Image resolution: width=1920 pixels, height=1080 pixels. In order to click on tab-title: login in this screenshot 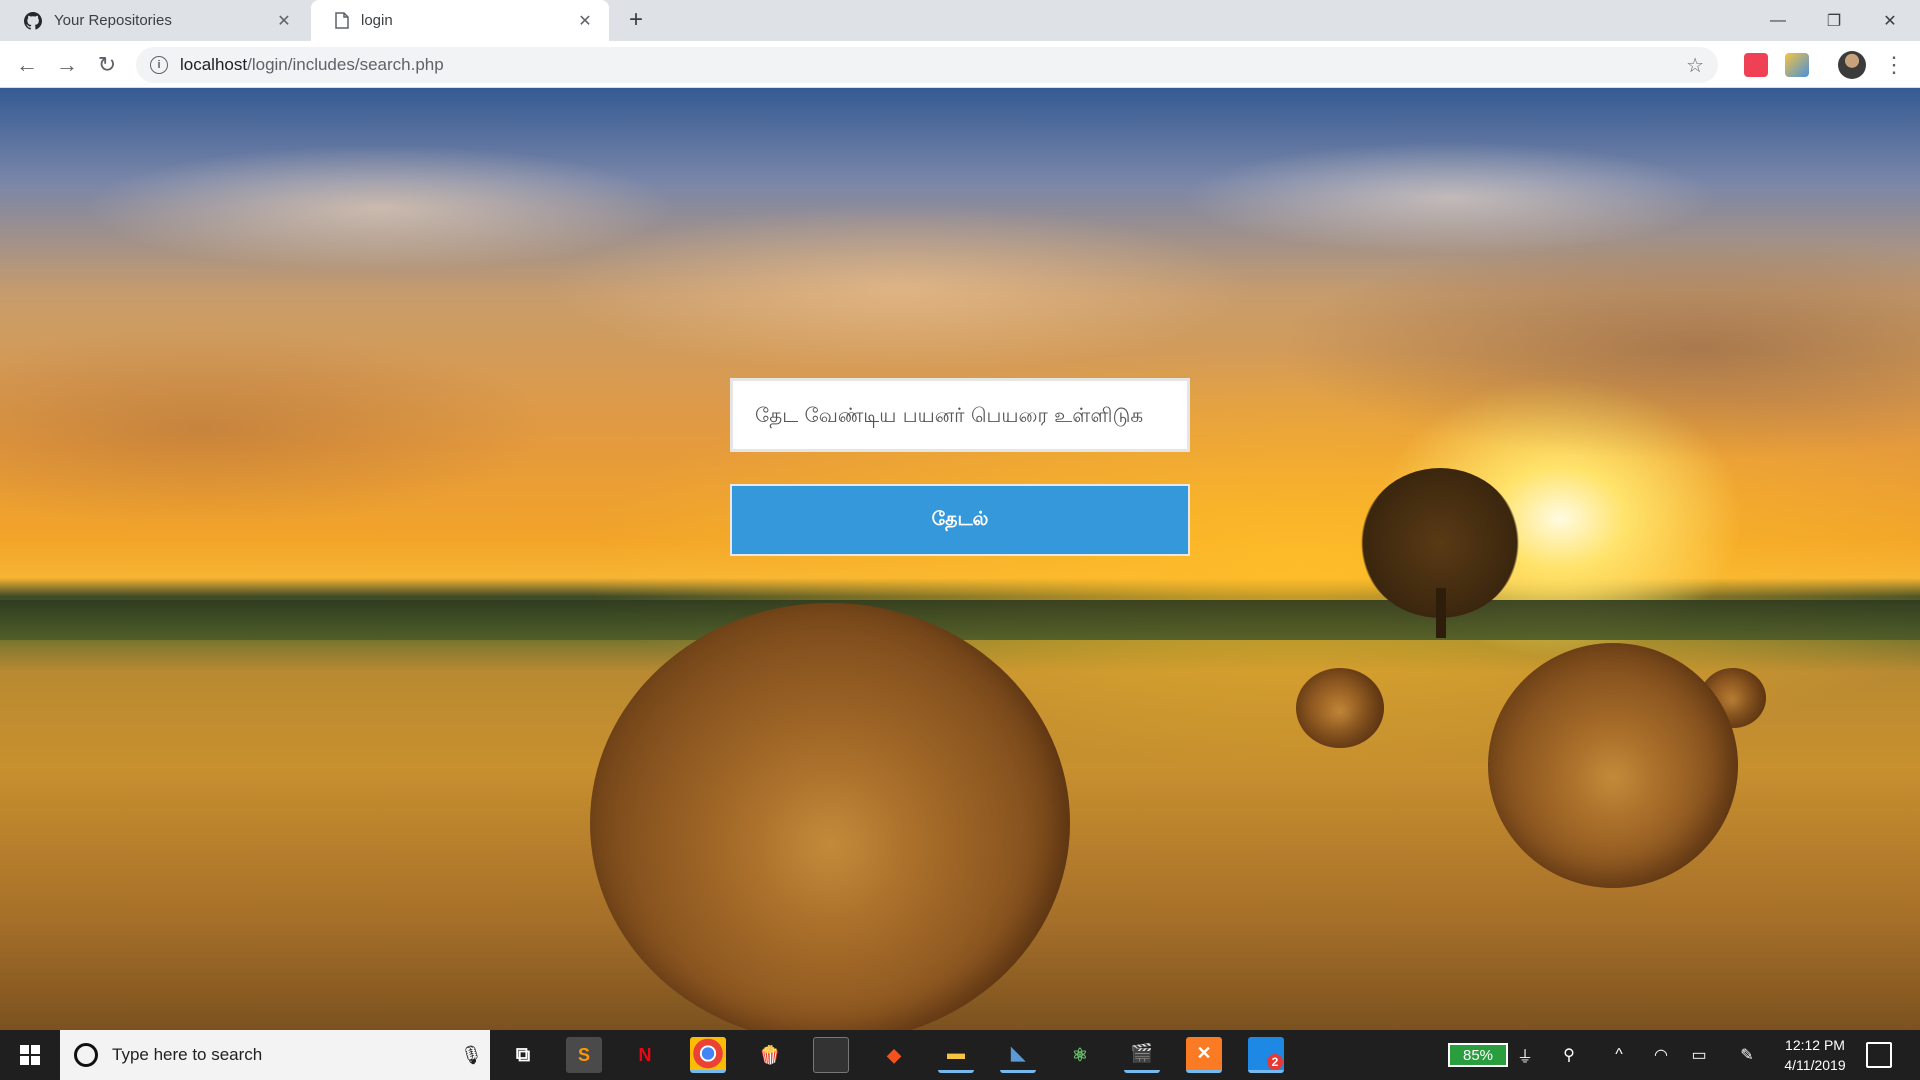, I will do `click(377, 20)`.